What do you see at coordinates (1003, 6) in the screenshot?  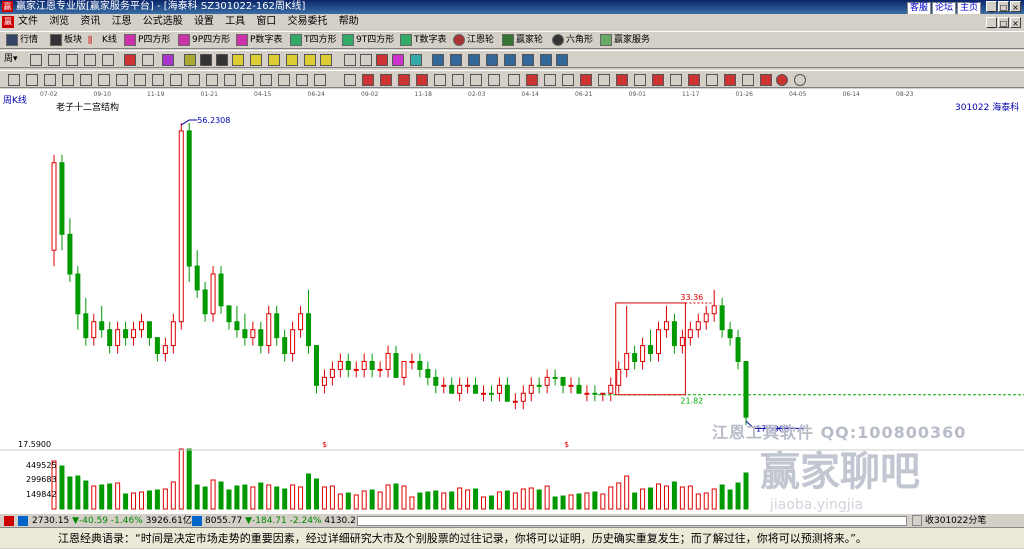 I see `maximize-icon: □` at bounding box center [1003, 6].